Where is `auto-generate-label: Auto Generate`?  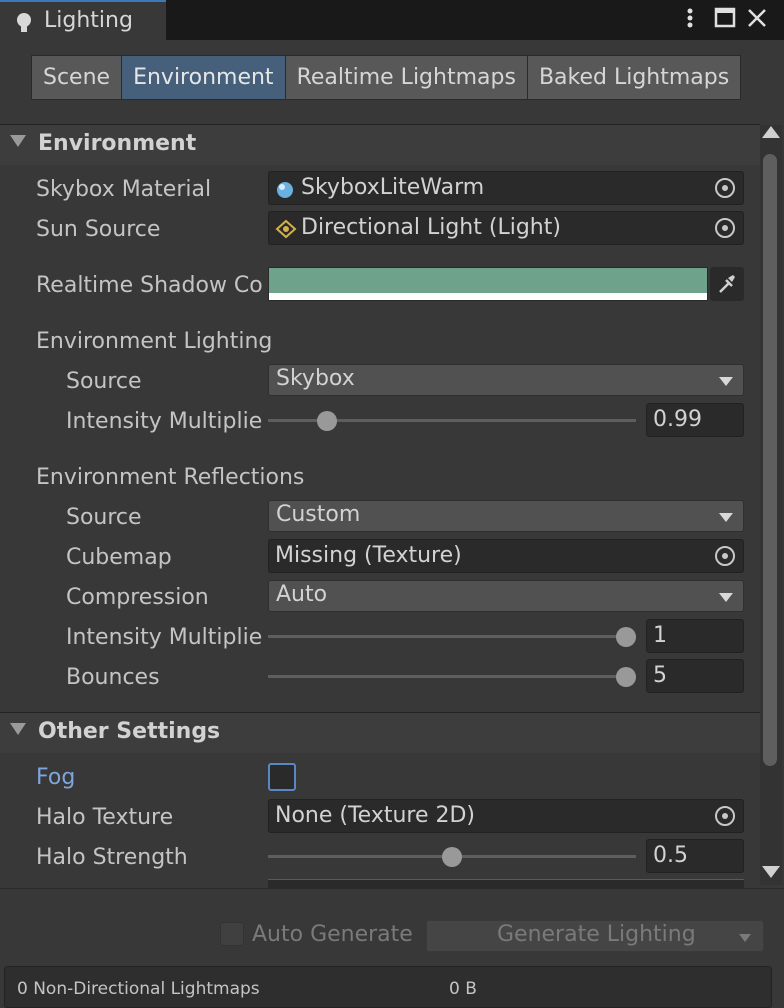 auto-generate-label: Auto Generate is located at coordinates (332, 934).